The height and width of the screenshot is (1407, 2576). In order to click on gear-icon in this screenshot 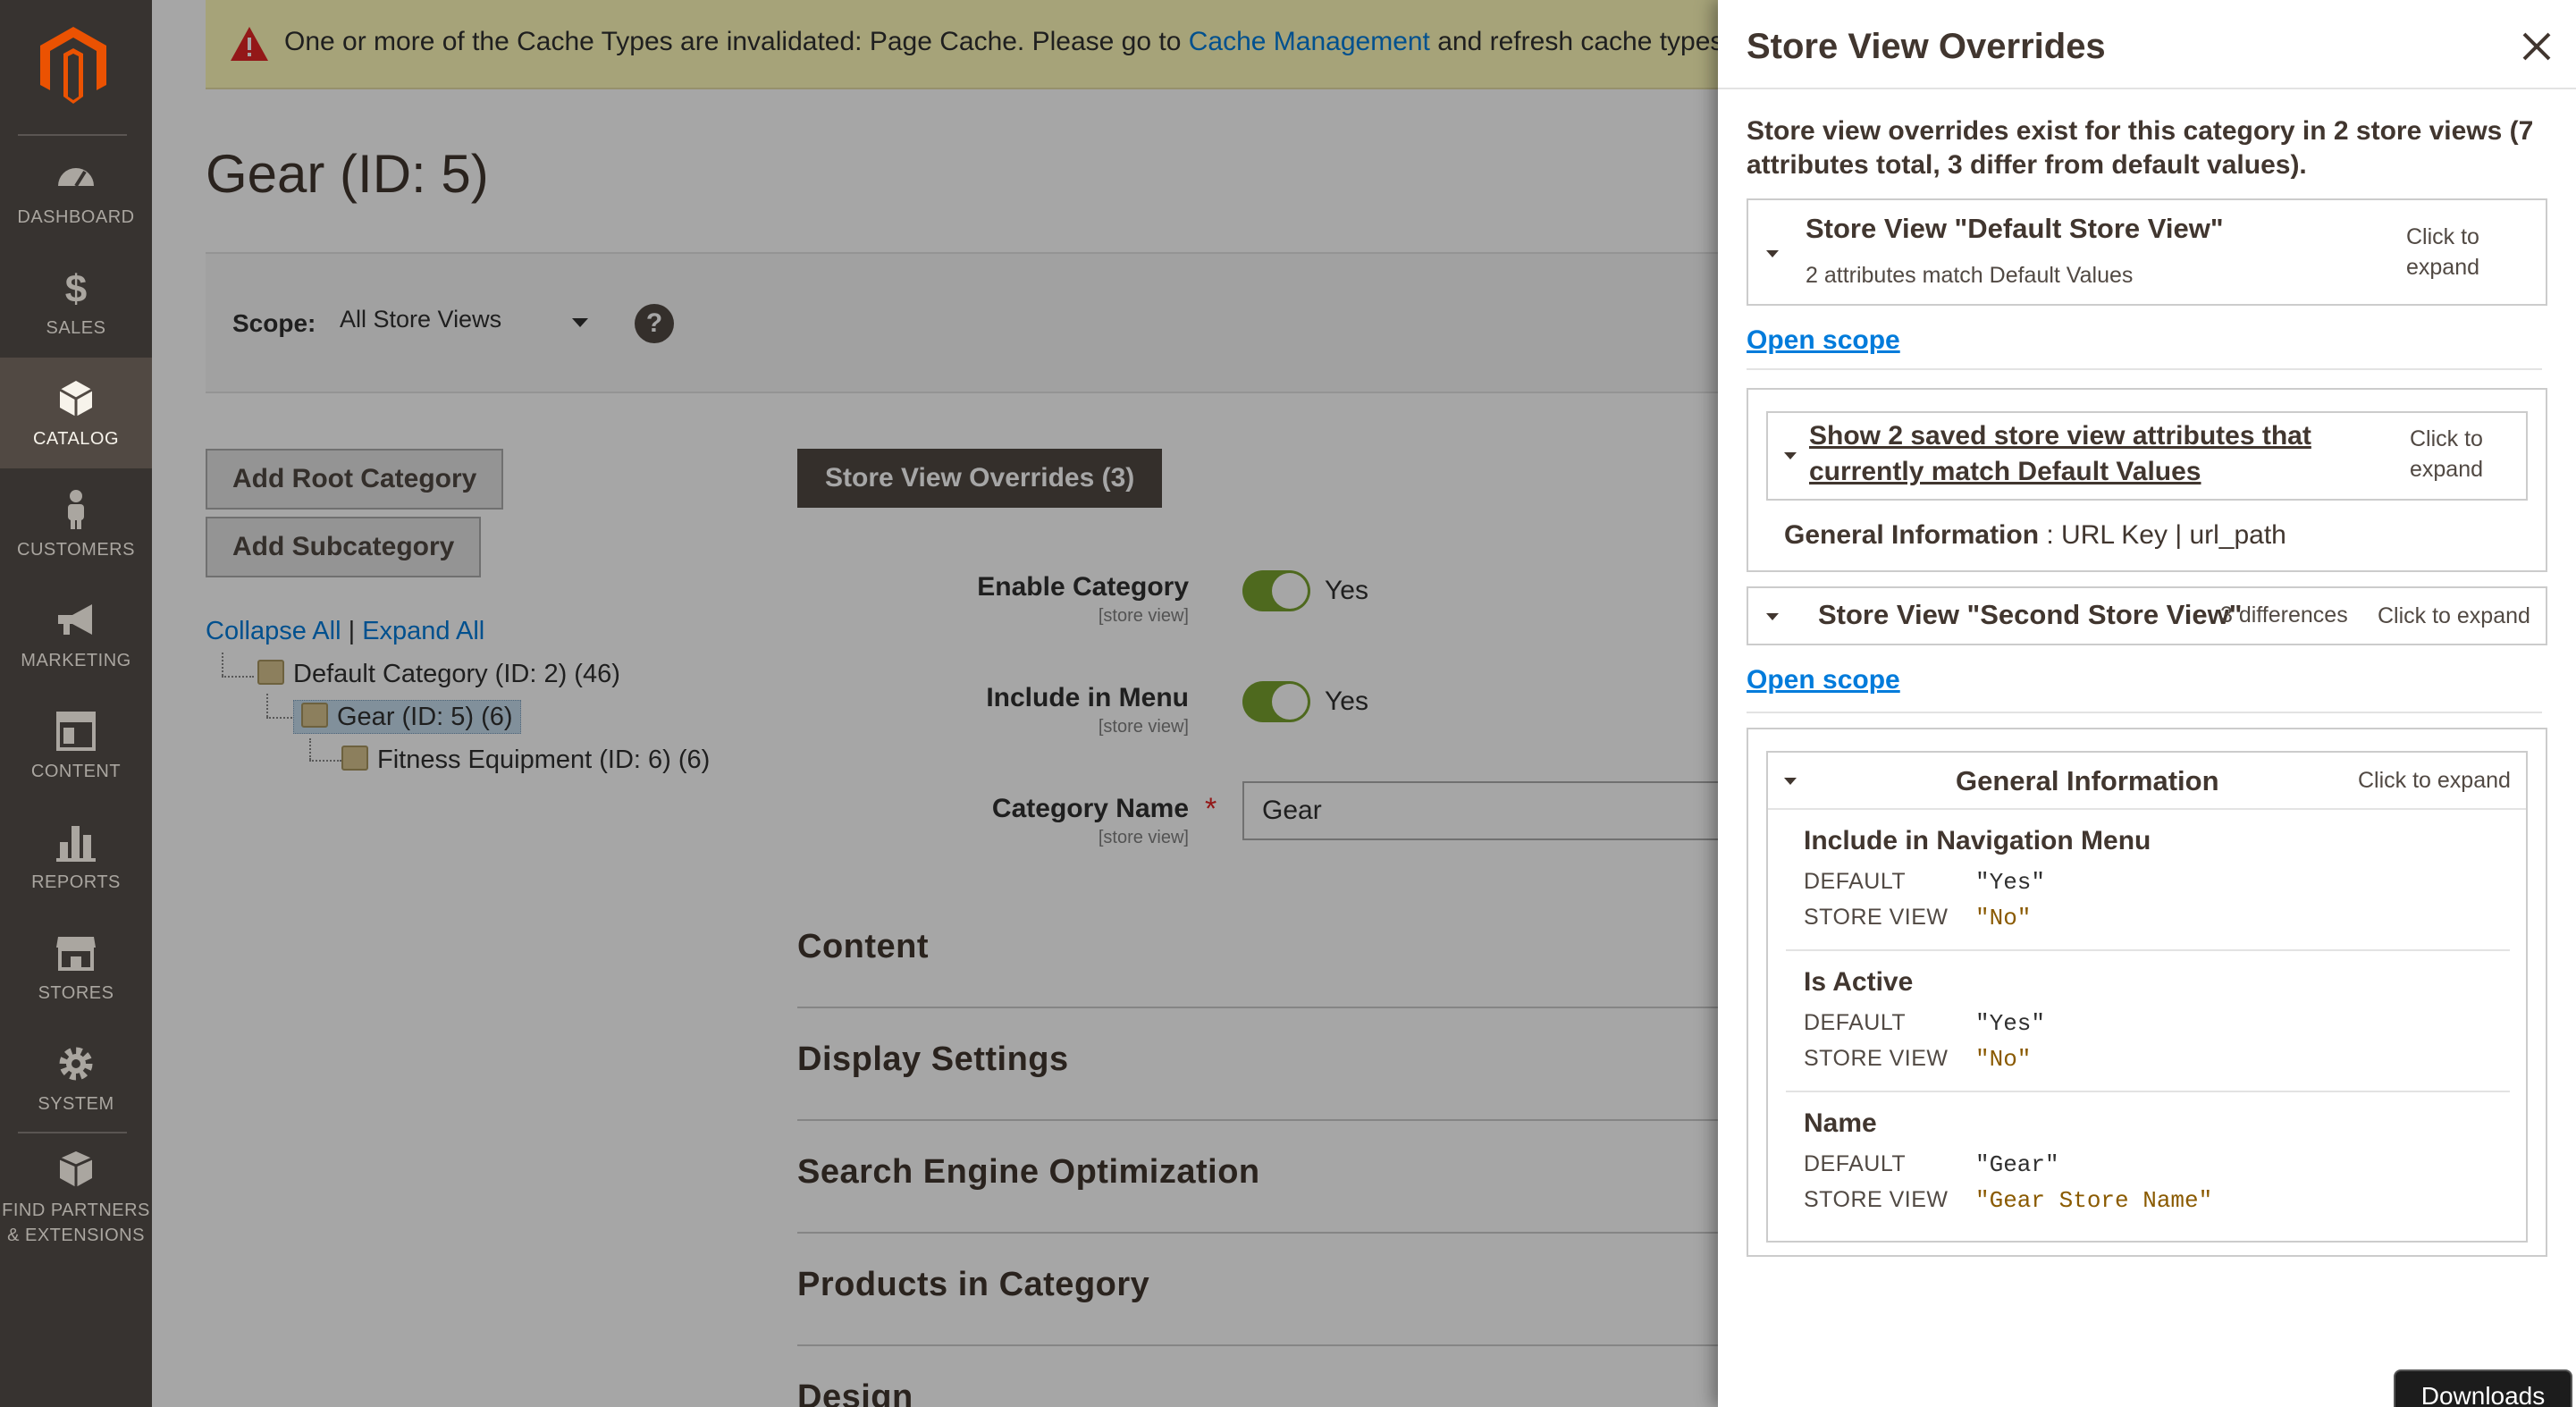, I will do `click(76, 1064)`.